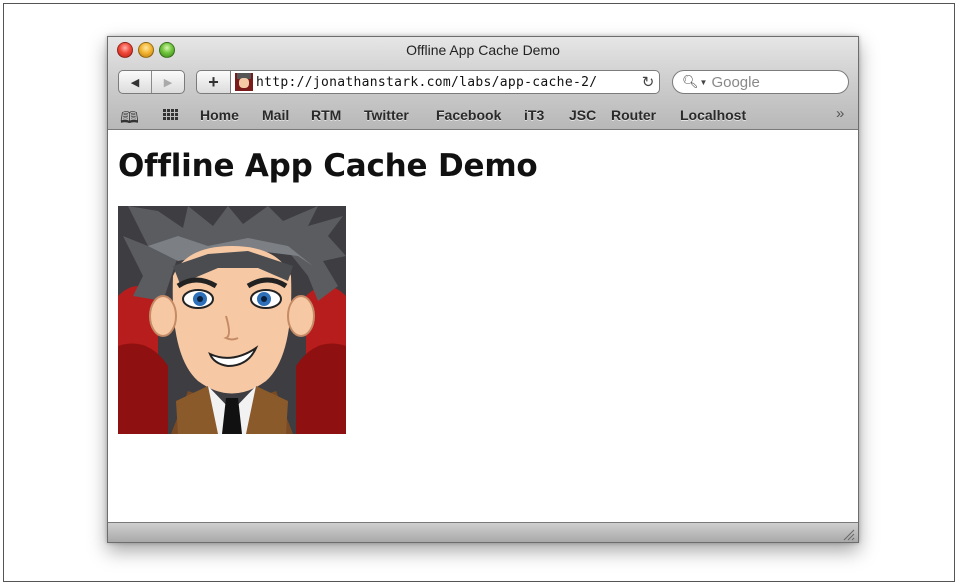 This screenshot has height=585, width=958. Describe the element at coordinates (468, 115) in the screenshot. I see `bookmark-facebook: Facebook` at that location.